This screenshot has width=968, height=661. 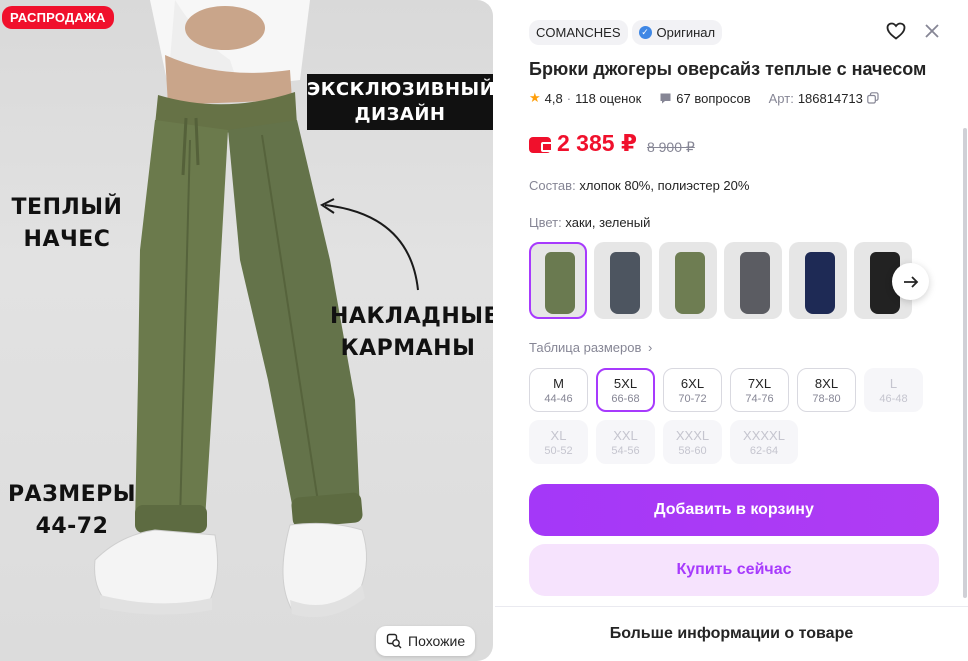 I want to click on size-table-link: Таблица размеров ›, so click(x=590, y=347).